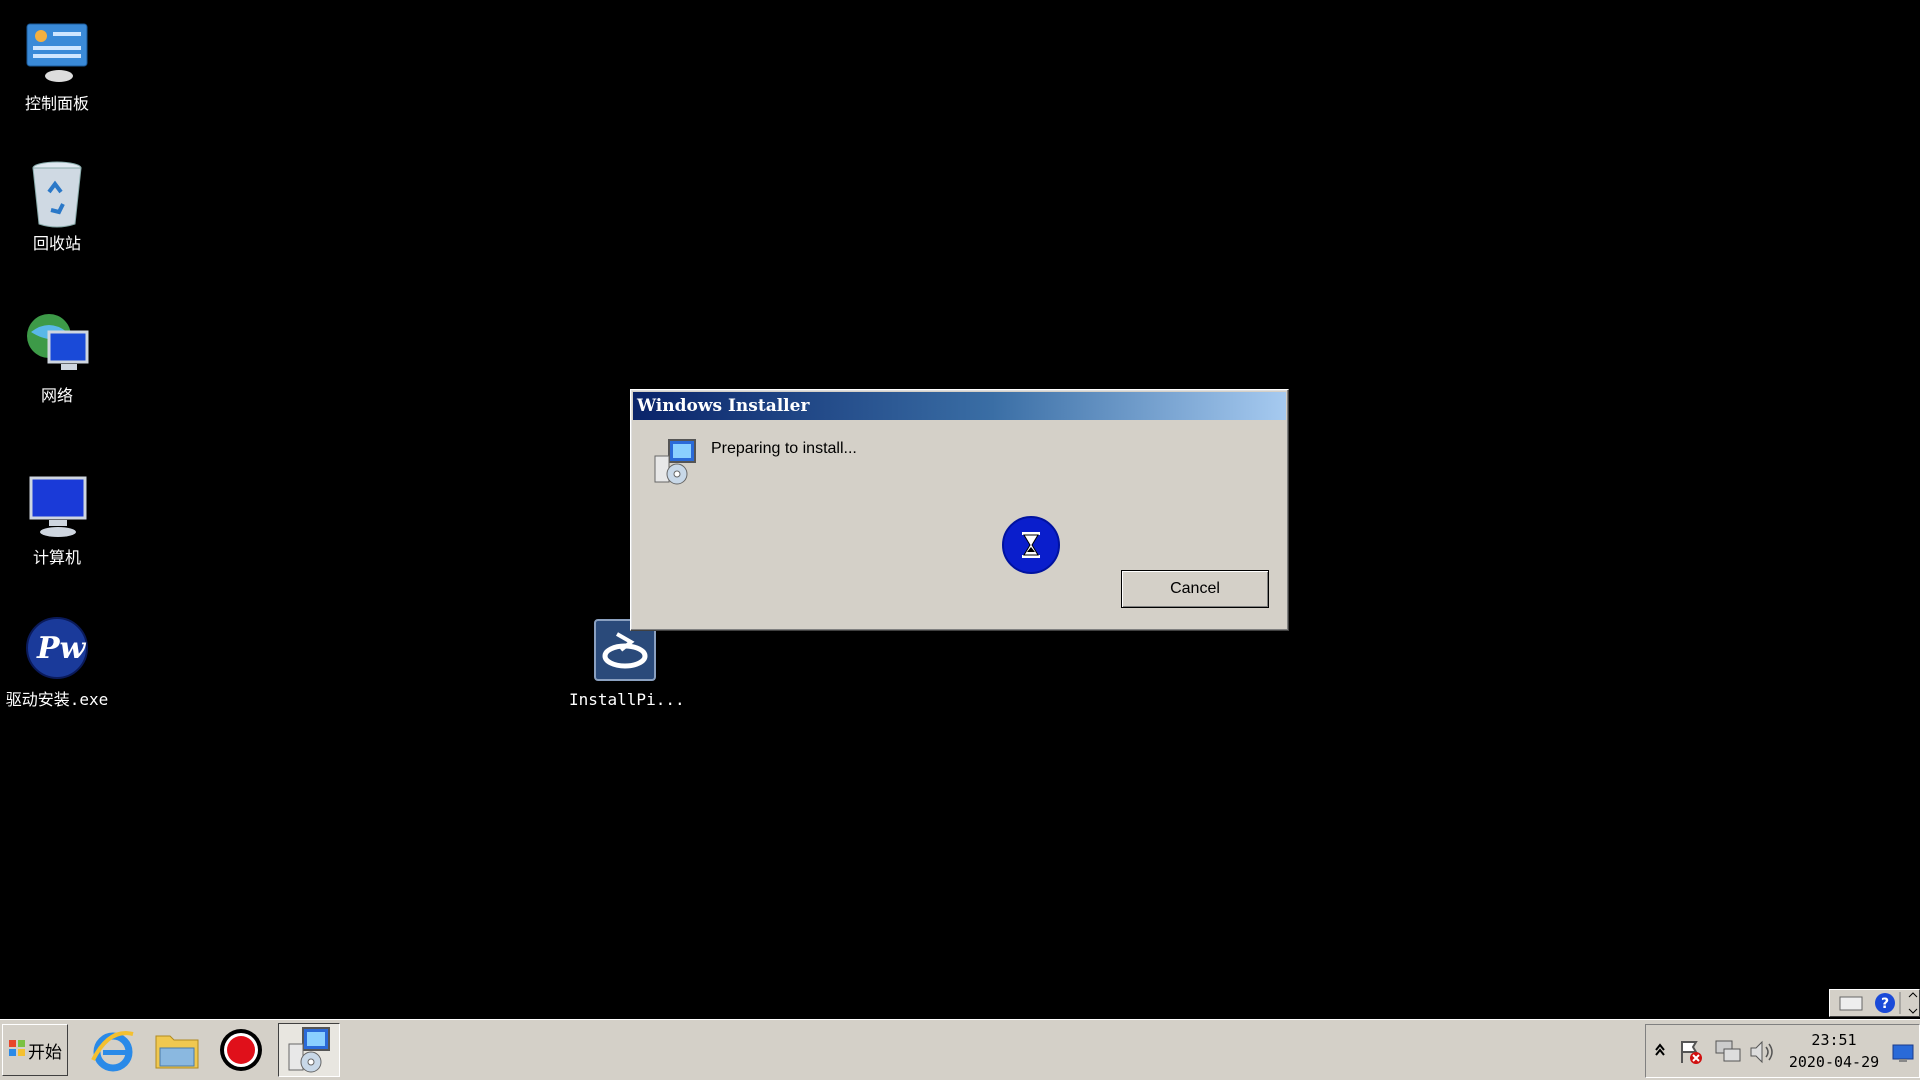 Image resolution: width=1920 pixels, height=1080 pixels. I want to click on computer-icon, so click(57, 506).